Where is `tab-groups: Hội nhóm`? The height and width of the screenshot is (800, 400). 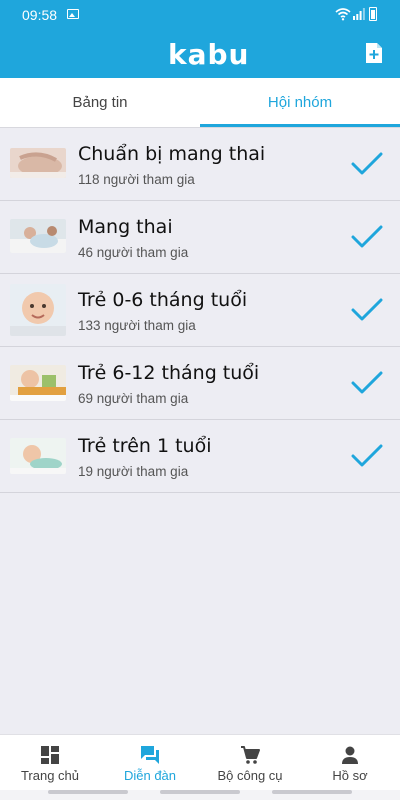 tab-groups: Hội nhóm is located at coordinates (300, 103).